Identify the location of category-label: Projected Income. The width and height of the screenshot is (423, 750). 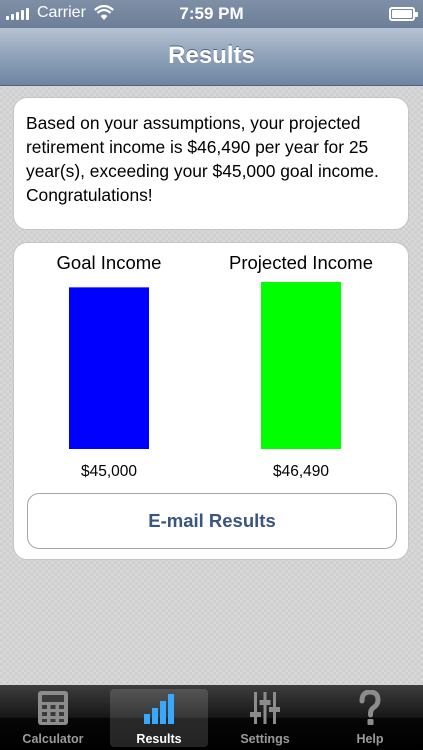
(301, 262).